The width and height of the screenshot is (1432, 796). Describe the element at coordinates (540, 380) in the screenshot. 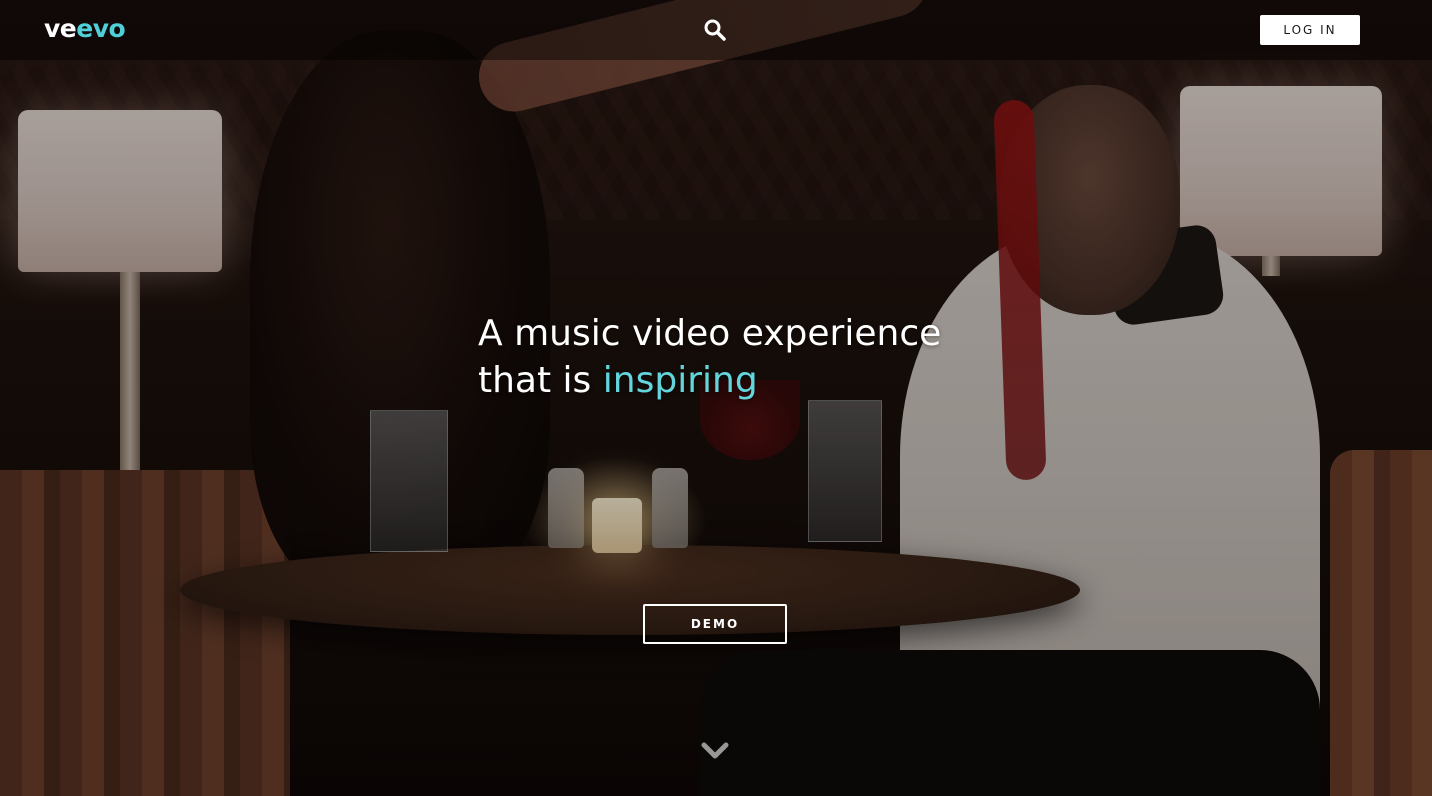

I see `hero-headline-prefix: that is` at that location.